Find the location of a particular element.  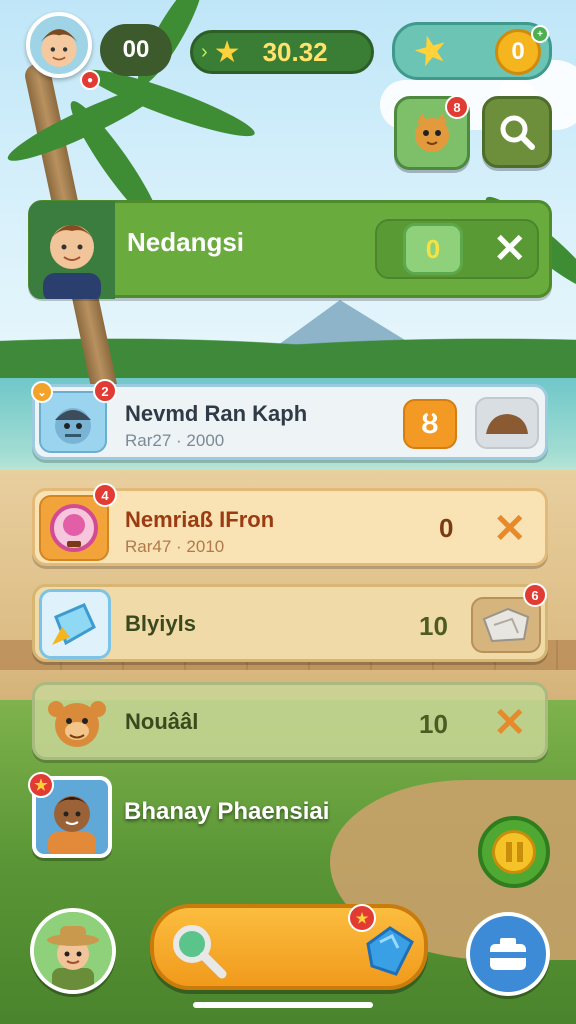

monkey-icon is located at coordinates (77, 724).